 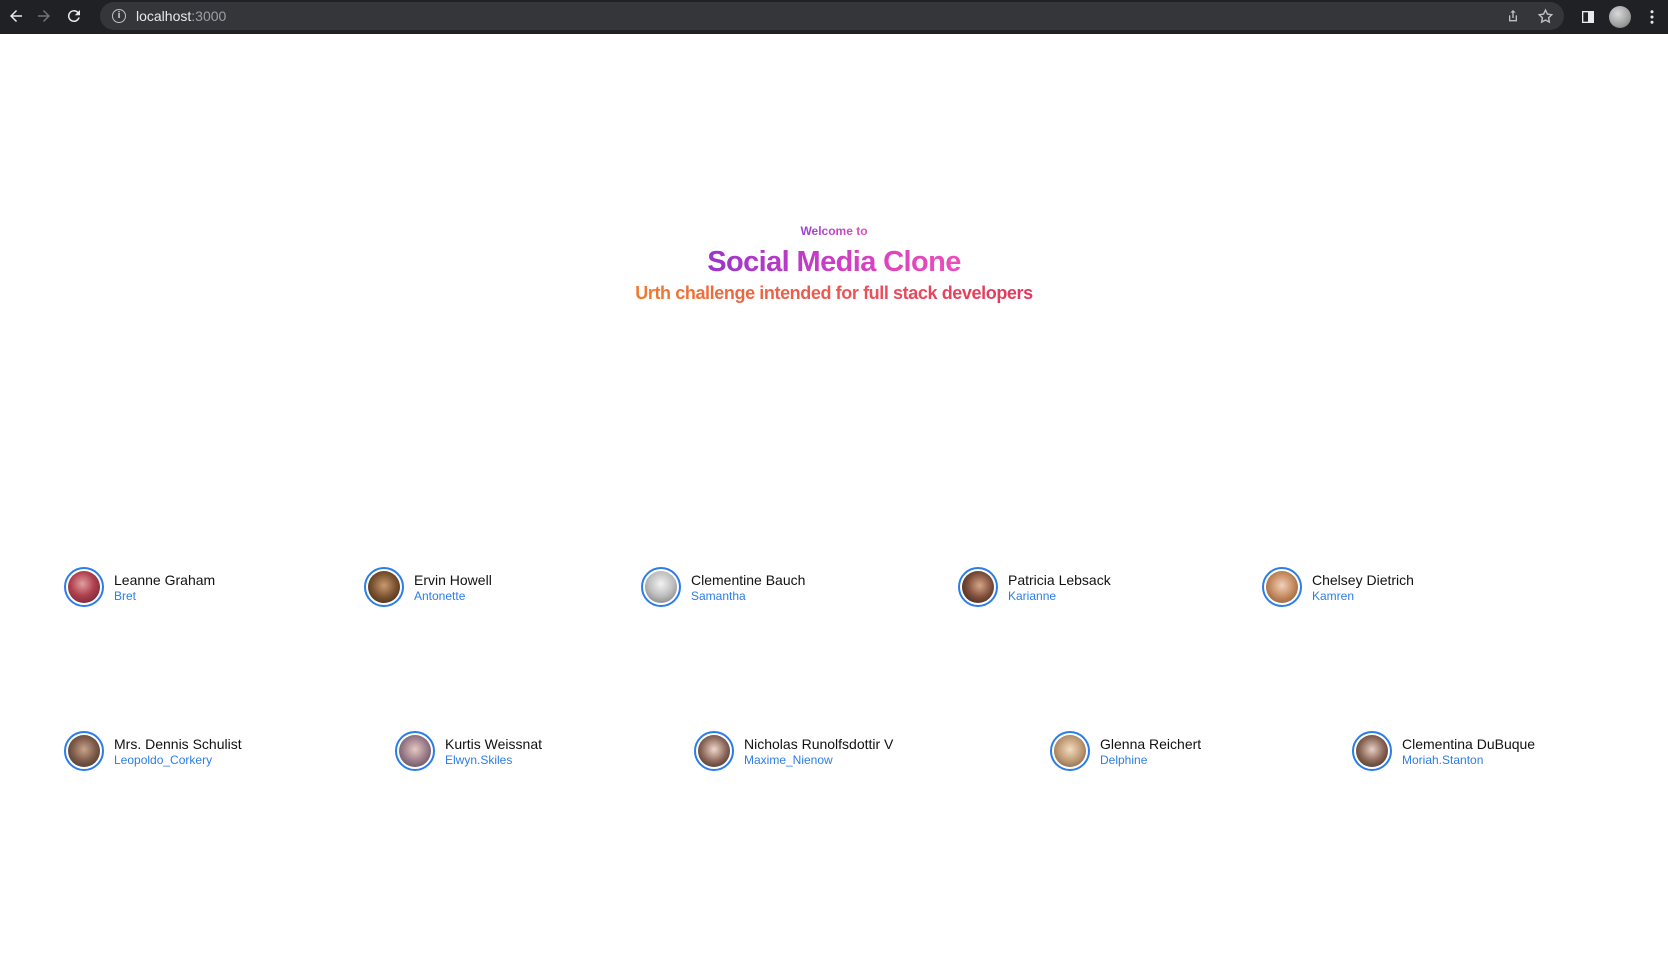 I want to click on user-card: Nicholas Runolfsdottir V Maxime_Nienow, so click(x=793, y=751).